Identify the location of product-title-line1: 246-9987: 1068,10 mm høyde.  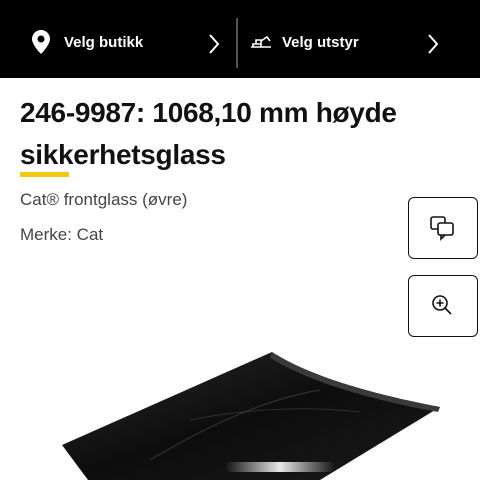
(208, 112).